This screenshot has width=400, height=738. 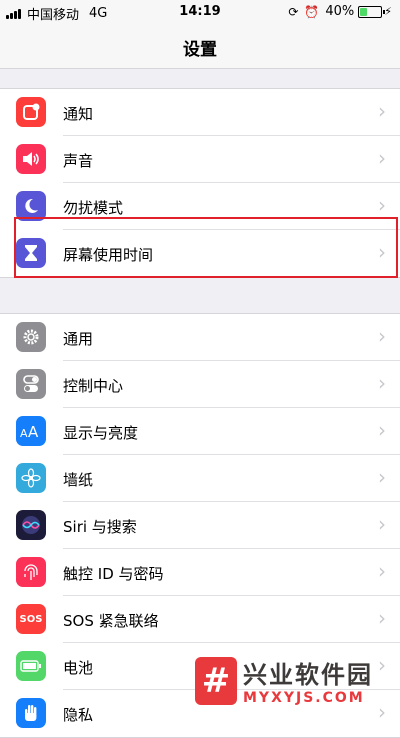 What do you see at coordinates (200, 572) in the screenshot?
I see `settings-row-touch-id-passcode: 触控 ID 与密码 ›` at bounding box center [200, 572].